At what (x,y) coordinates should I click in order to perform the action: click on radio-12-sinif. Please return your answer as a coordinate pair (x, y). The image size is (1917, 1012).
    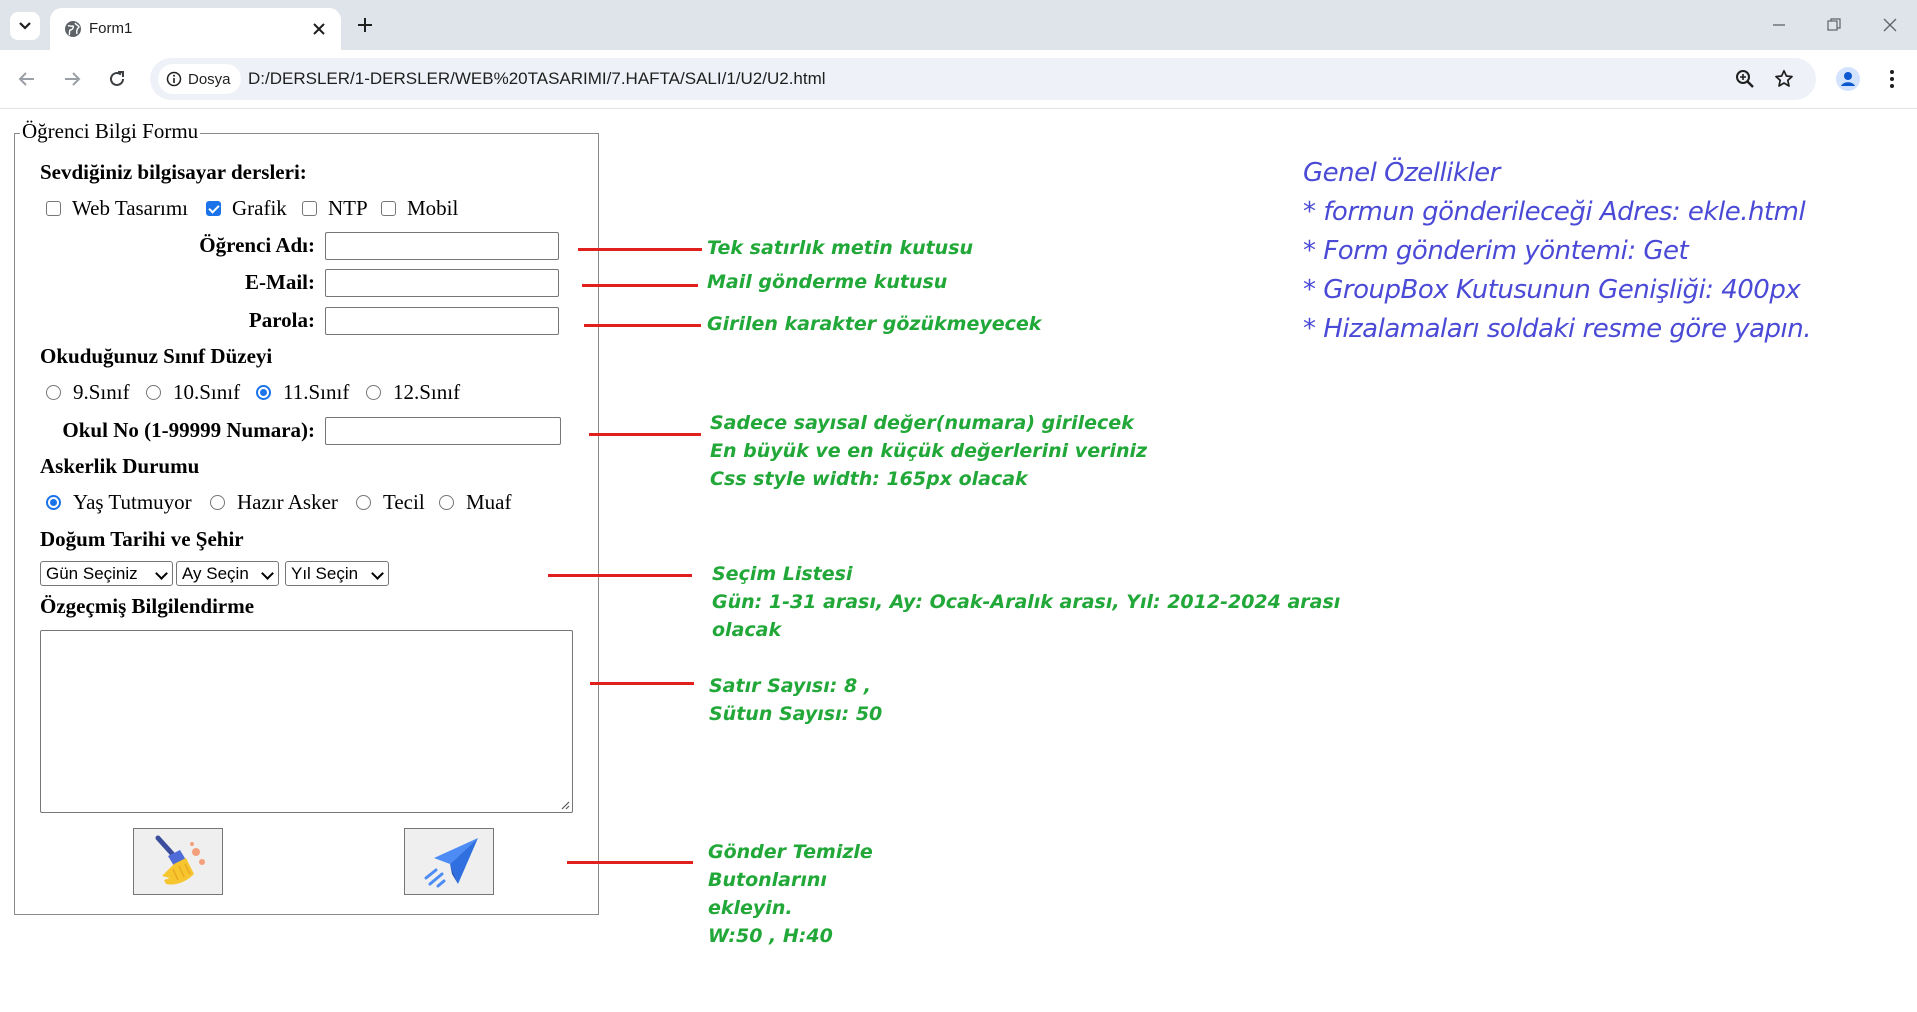
    Looking at the image, I should click on (373, 392).